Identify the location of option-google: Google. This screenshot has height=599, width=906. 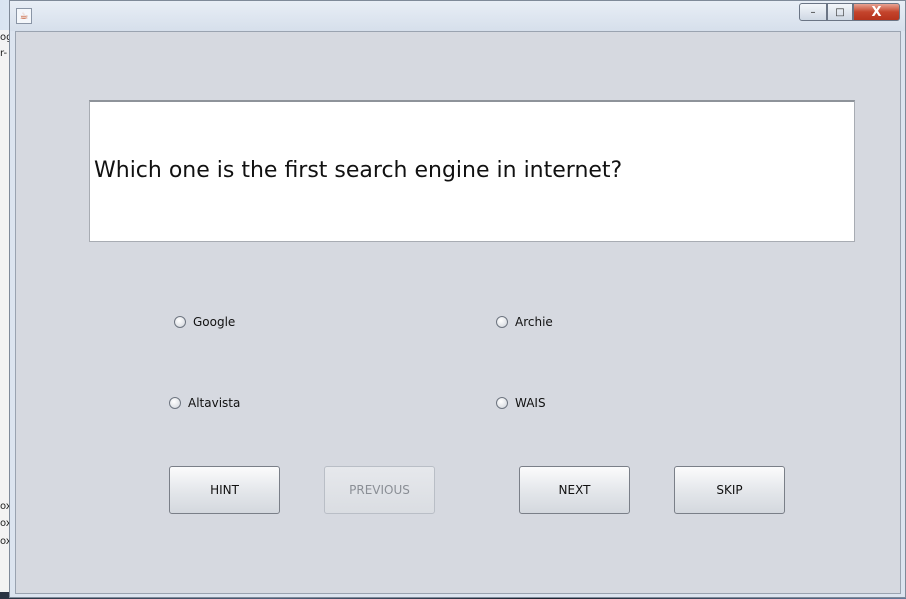
(204, 322).